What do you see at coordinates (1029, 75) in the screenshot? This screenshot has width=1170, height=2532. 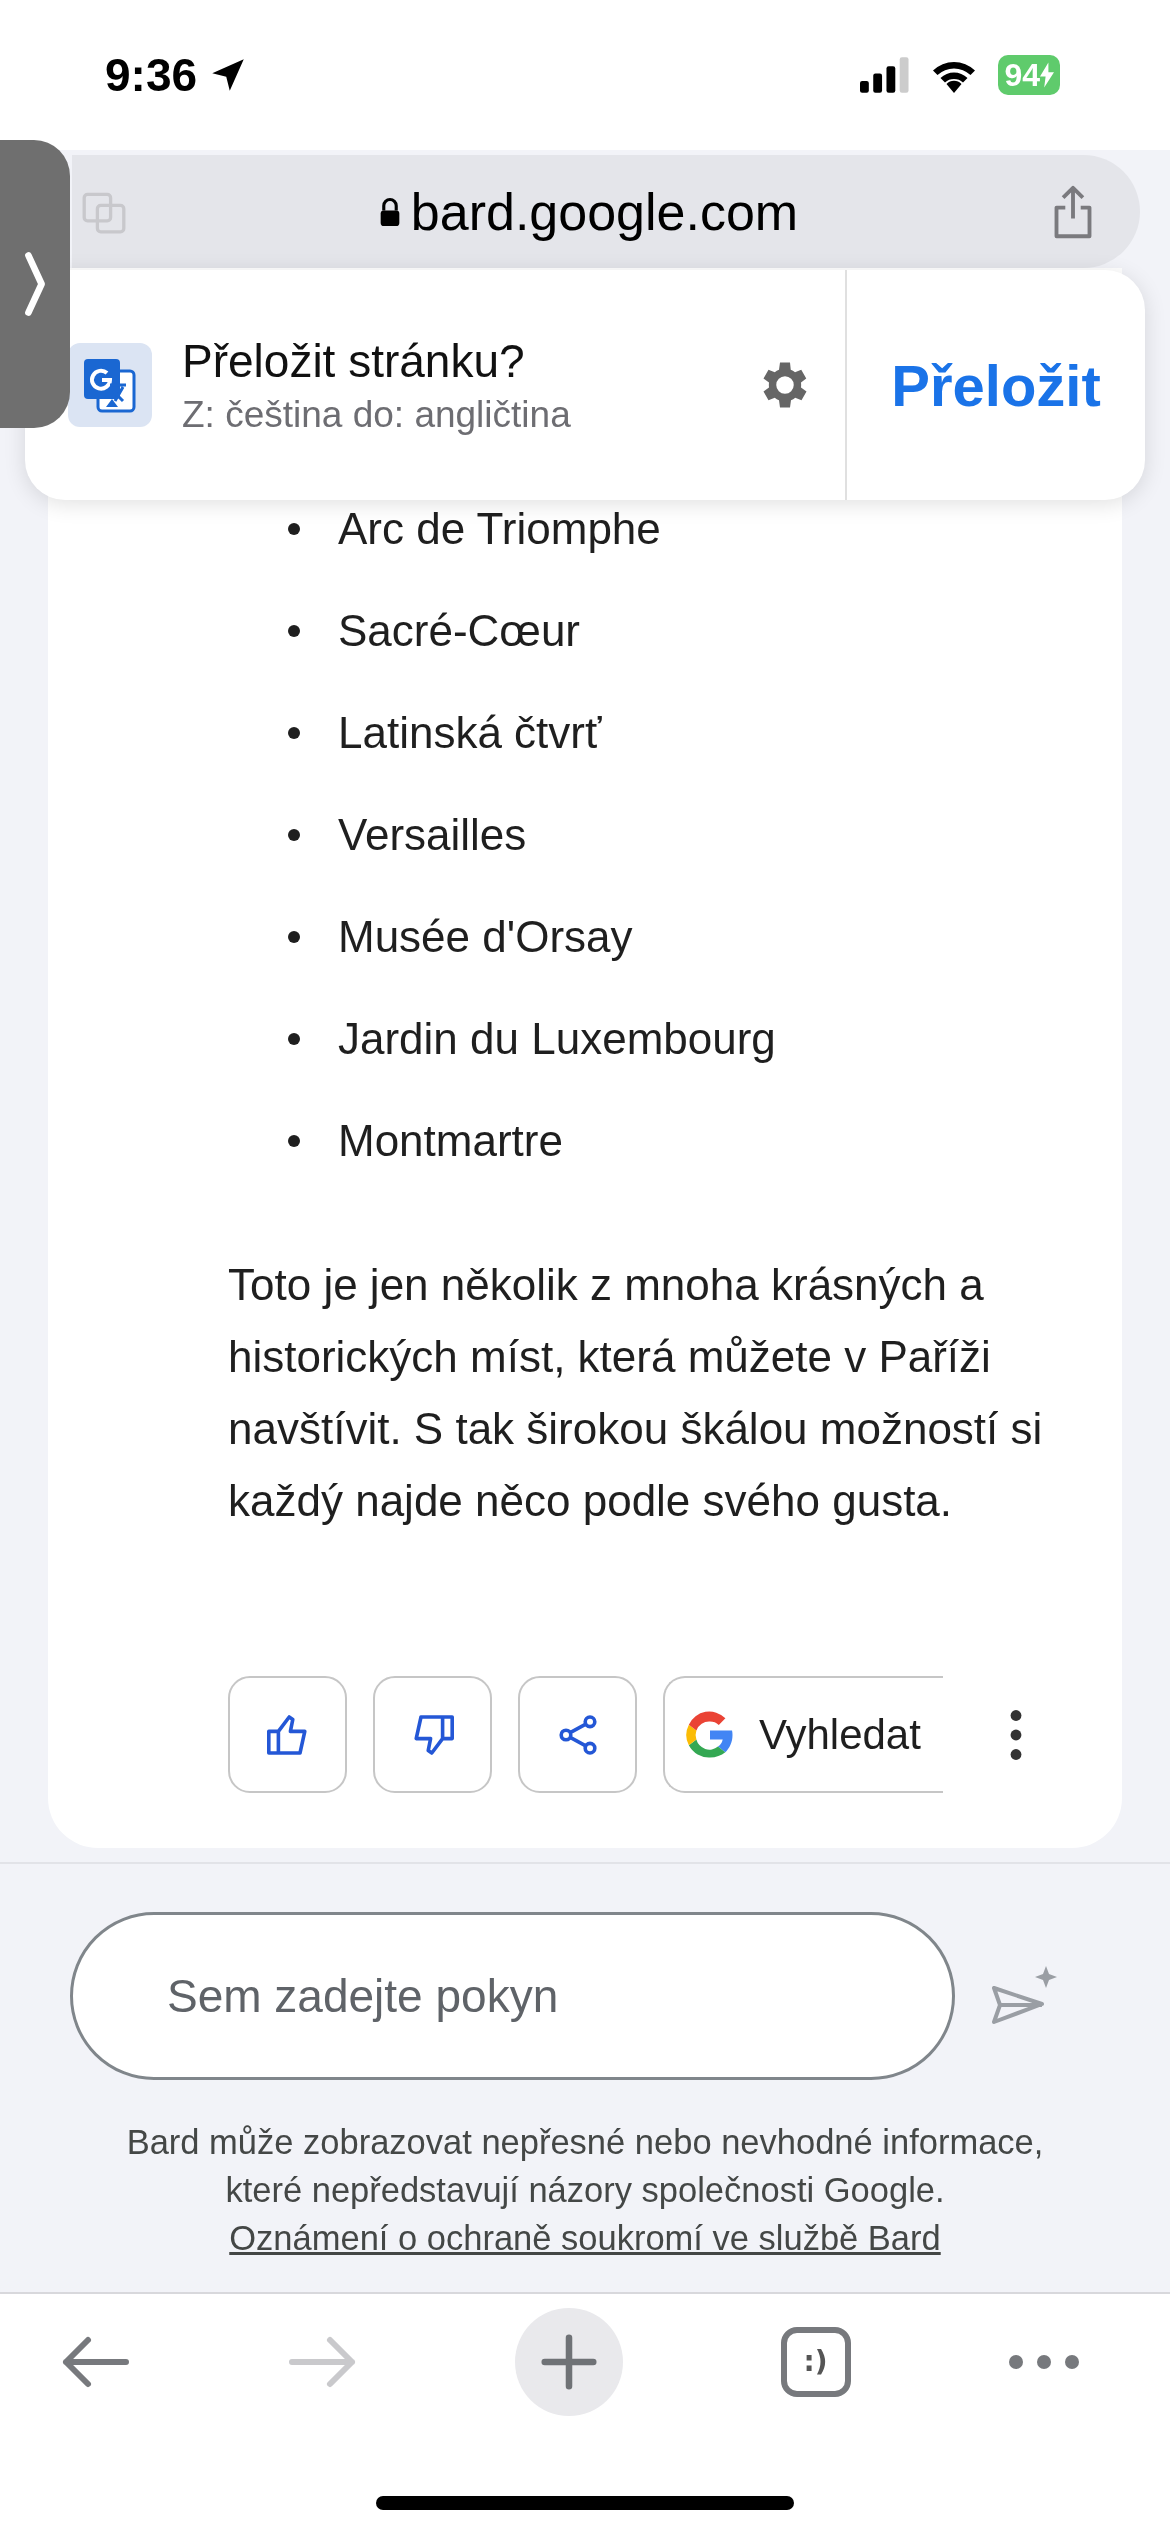 I see `battery-indicator: 94` at bounding box center [1029, 75].